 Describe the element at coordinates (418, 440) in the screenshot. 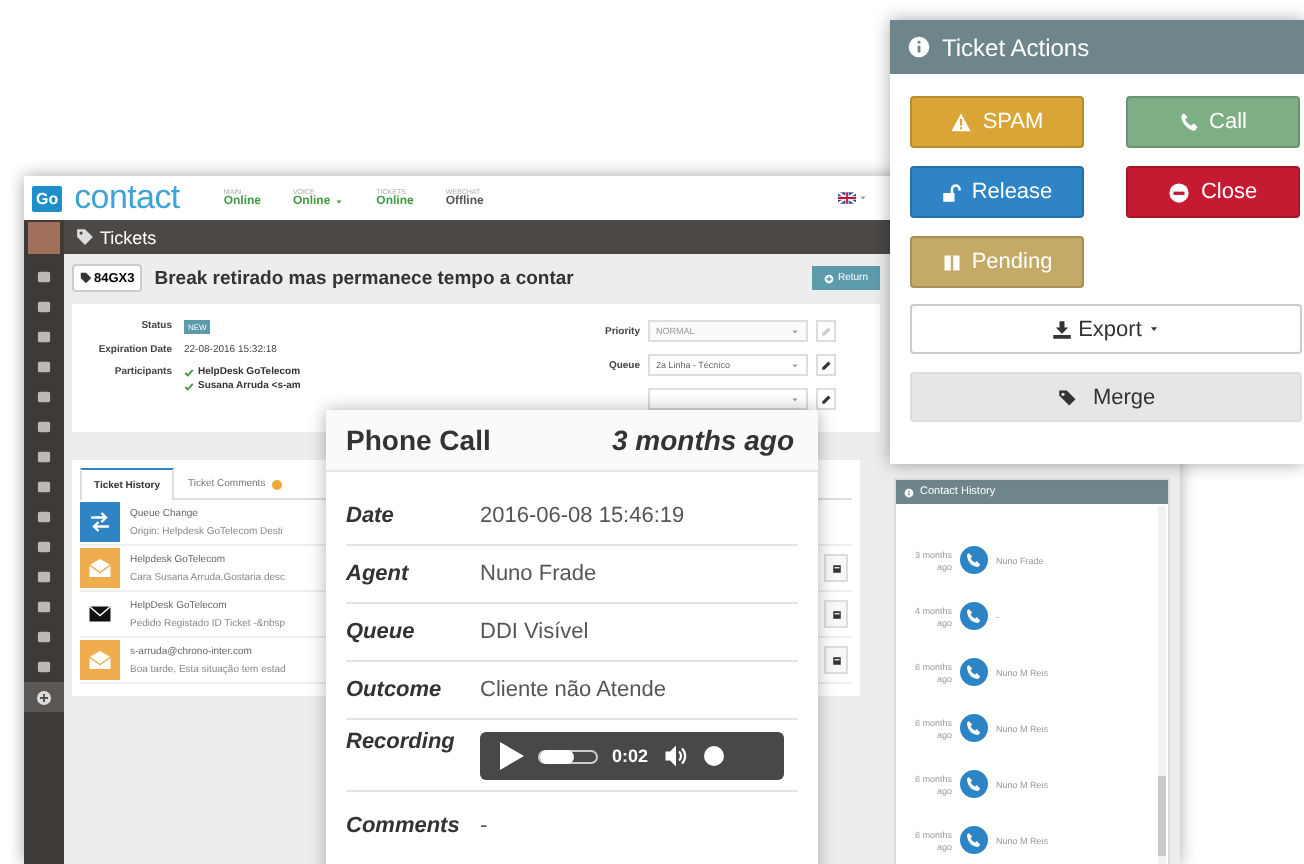

I see `popup-title: Phone Call` at that location.